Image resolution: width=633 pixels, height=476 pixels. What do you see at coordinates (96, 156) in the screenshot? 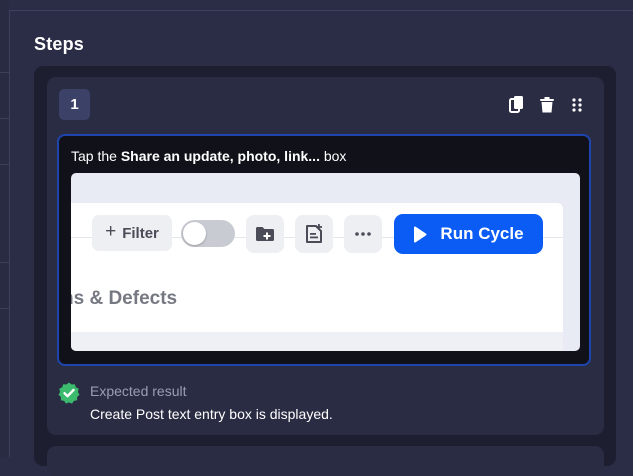
I see `instruction-prefix: Tap the` at bounding box center [96, 156].